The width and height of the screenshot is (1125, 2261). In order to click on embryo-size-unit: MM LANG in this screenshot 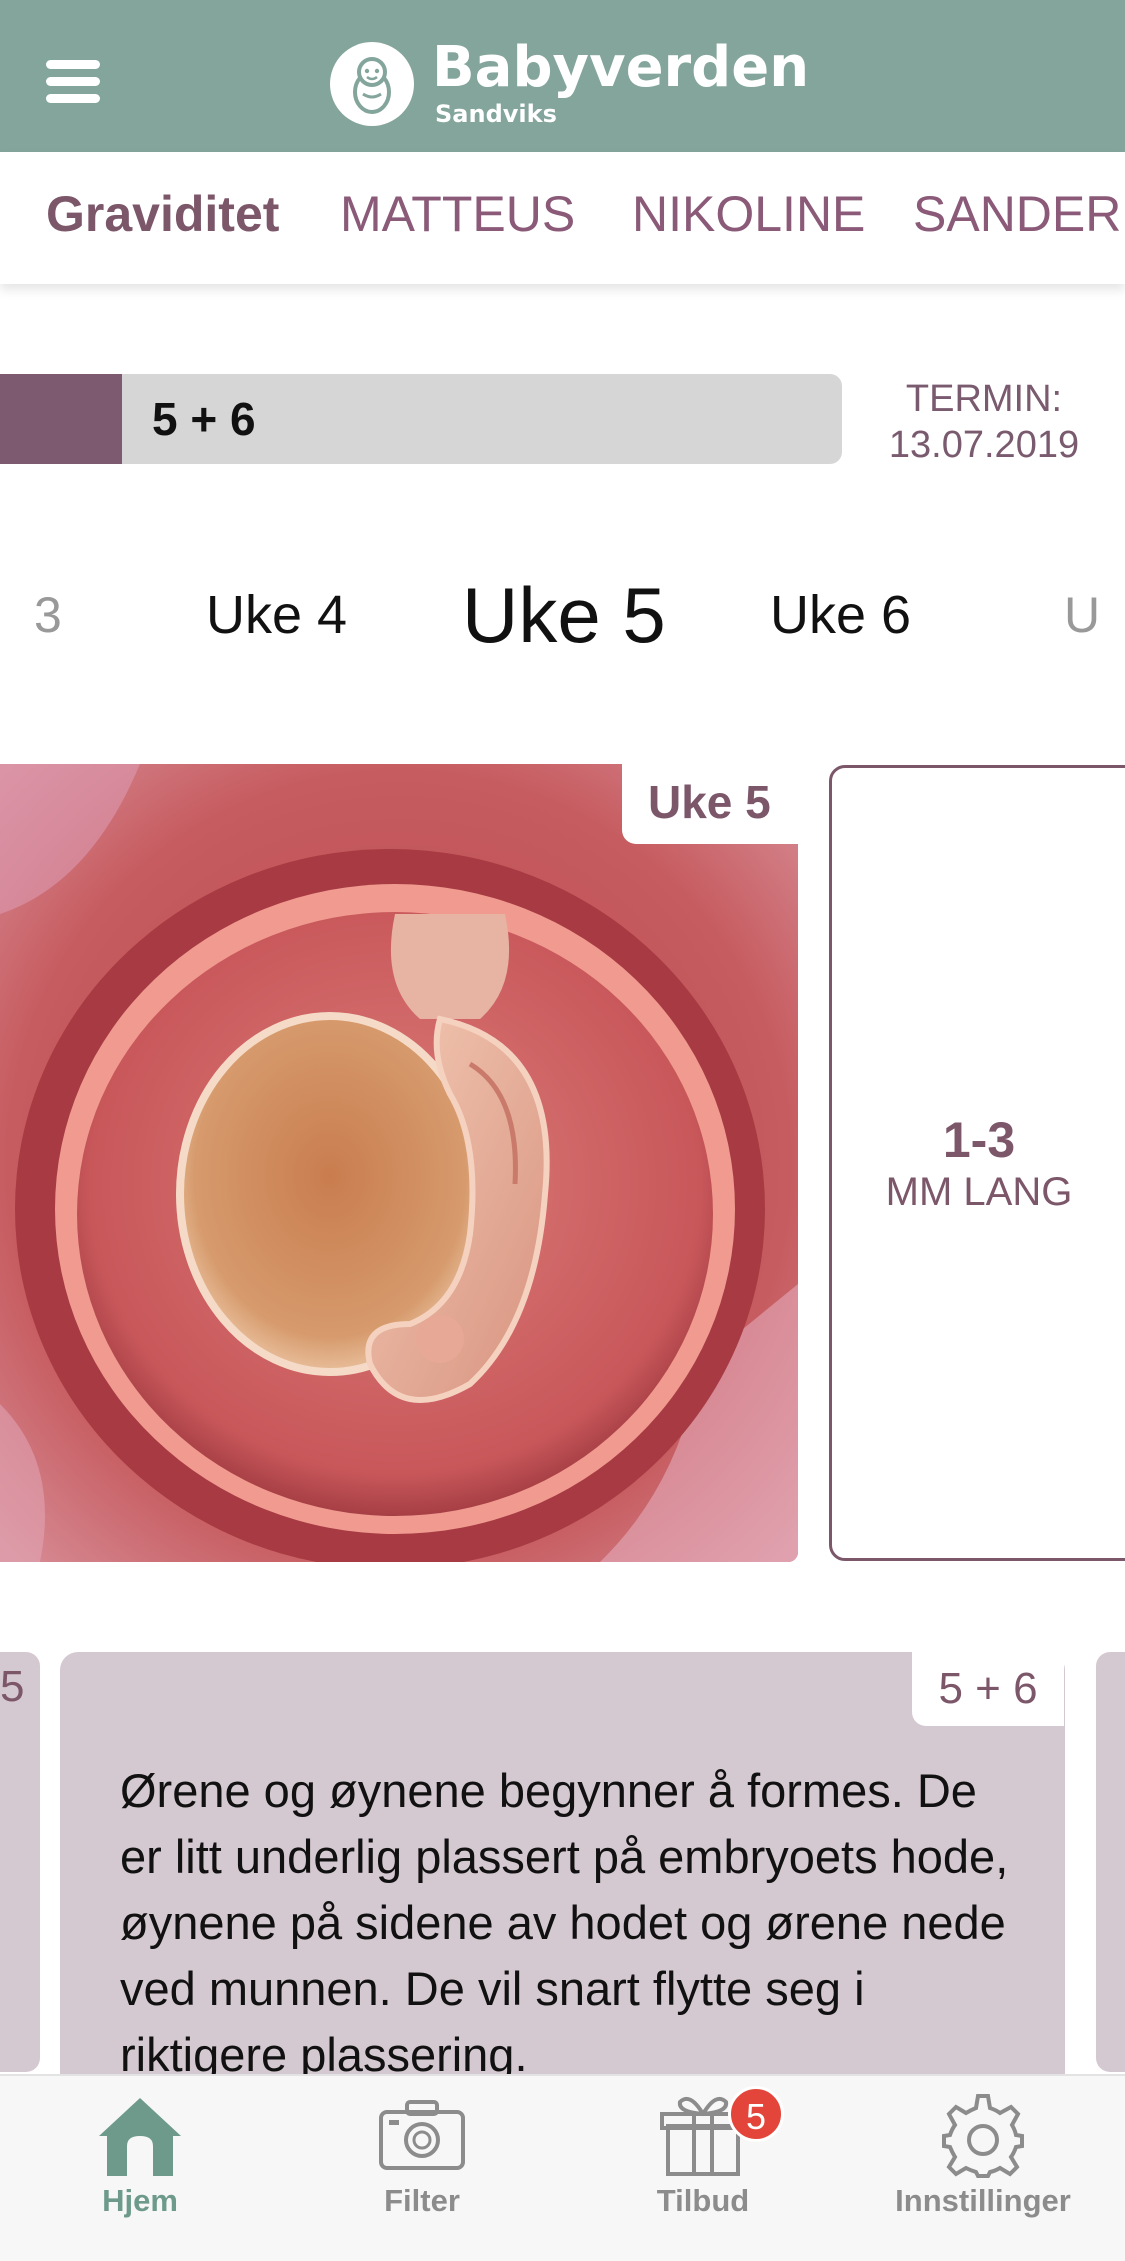, I will do `click(979, 1192)`.